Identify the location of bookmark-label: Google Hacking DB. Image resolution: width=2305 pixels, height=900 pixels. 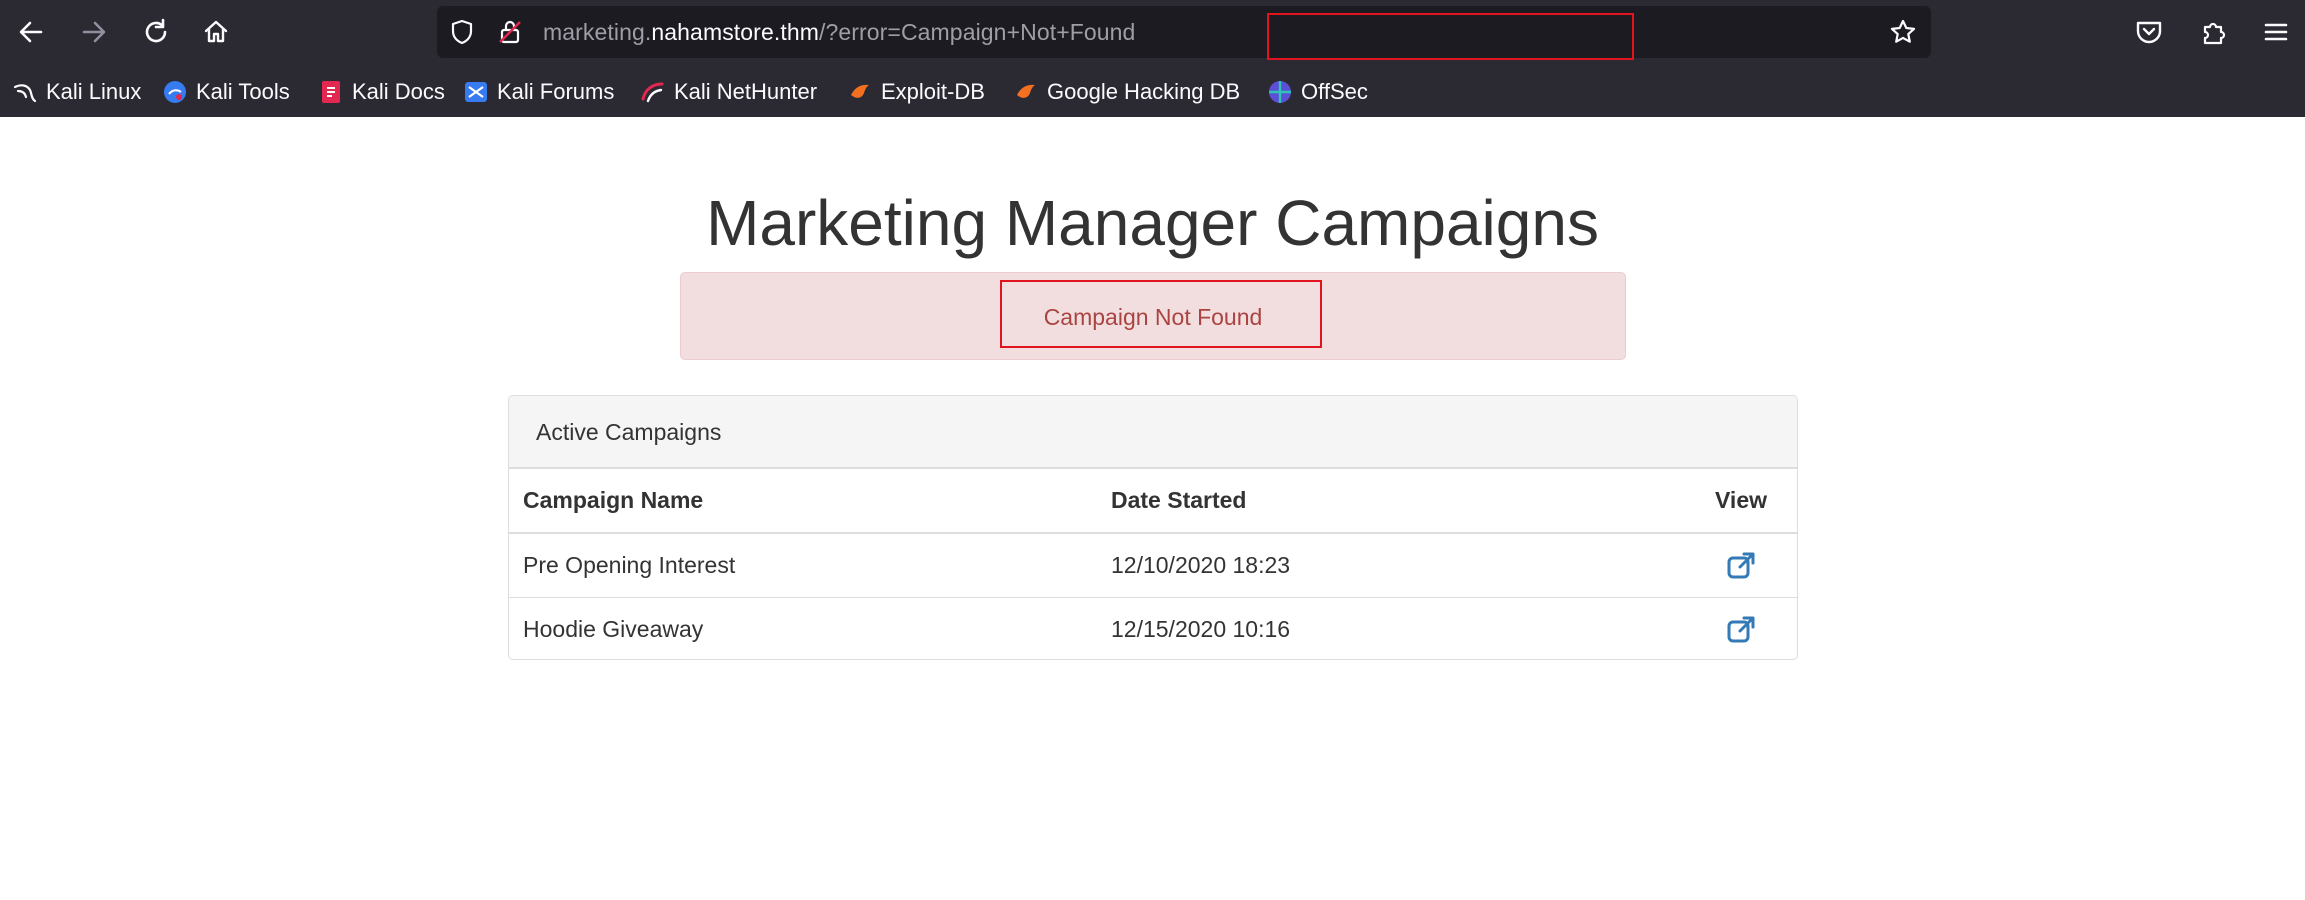
(1144, 91).